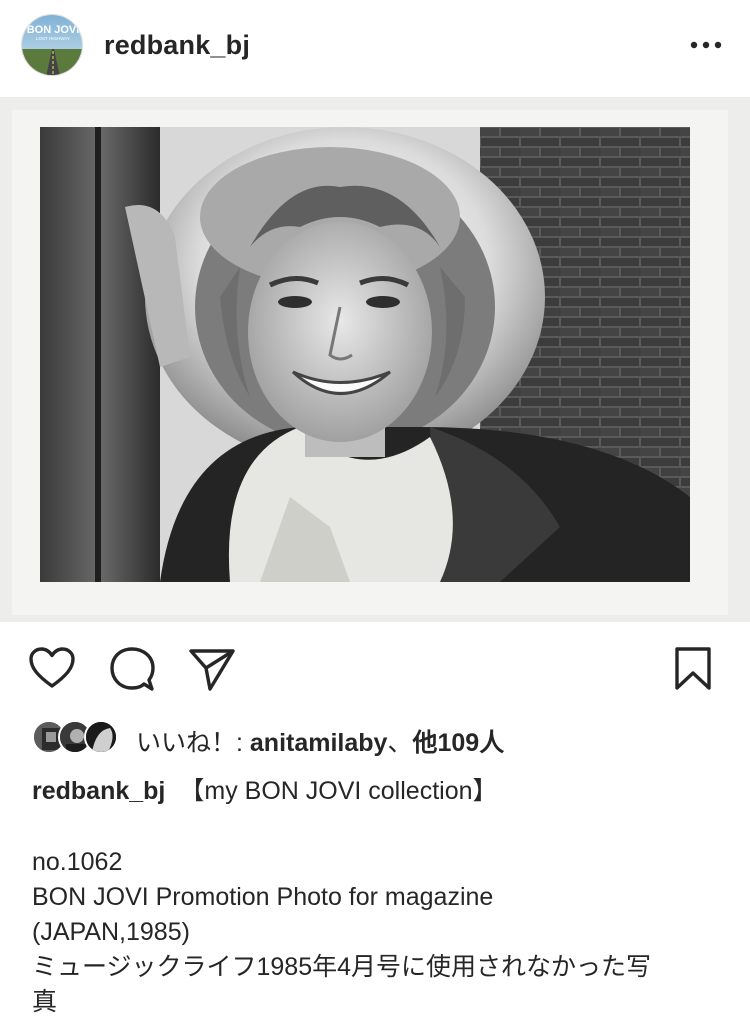 This screenshot has width=750, height=1021. I want to click on liker-avatar, so click(101, 737).